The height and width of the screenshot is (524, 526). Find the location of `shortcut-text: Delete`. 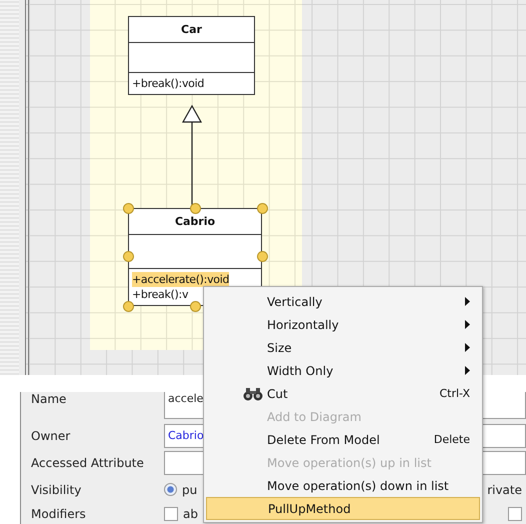

shortcut-text: Delete is located at coordinates (452, 439).